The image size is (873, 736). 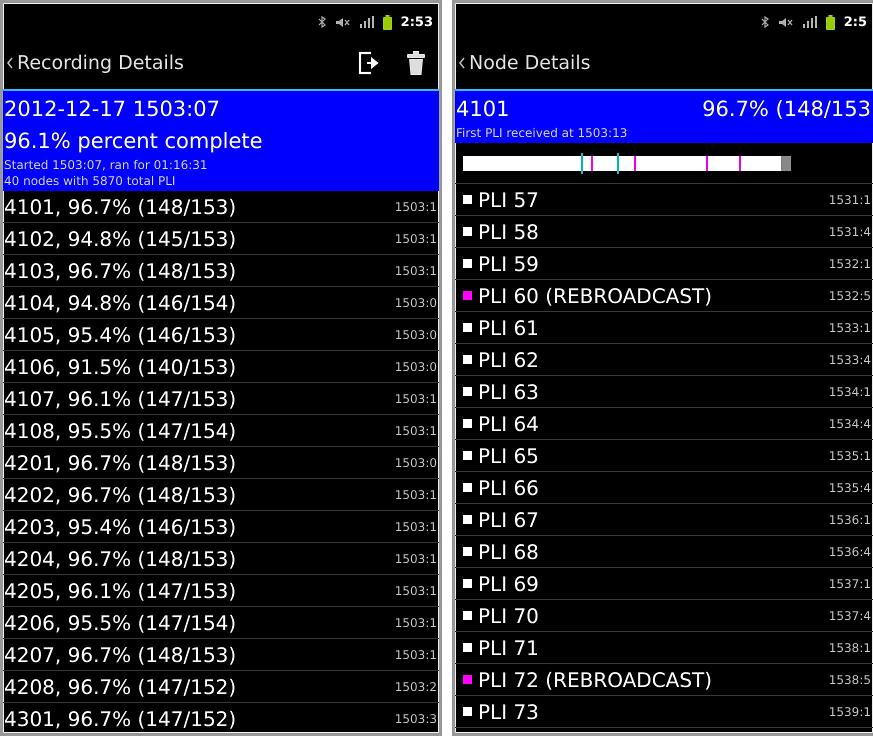 What do you see at coordinates (595, 680) in the screenshot?
I see `row-label: PLI 72 (REBROADCAST)` at bounding box center [595, 680].